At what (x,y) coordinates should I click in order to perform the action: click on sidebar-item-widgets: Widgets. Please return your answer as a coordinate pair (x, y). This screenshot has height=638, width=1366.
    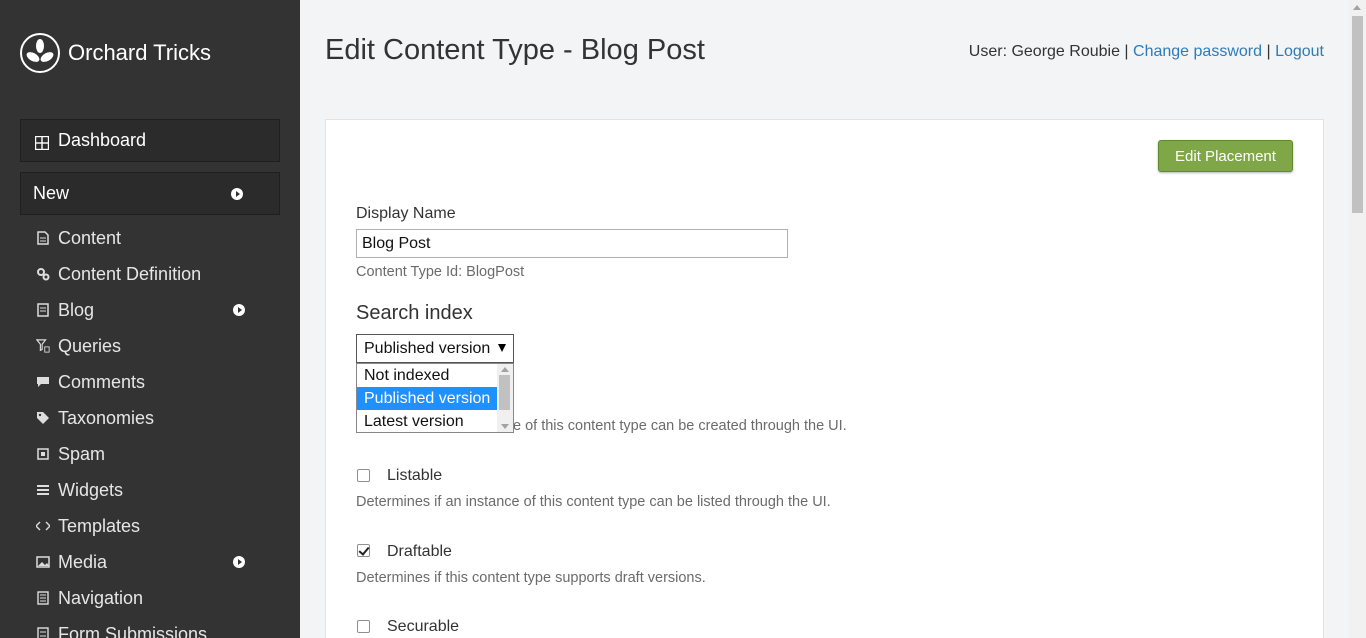
    Looking at the image, I should click on (150, 490).